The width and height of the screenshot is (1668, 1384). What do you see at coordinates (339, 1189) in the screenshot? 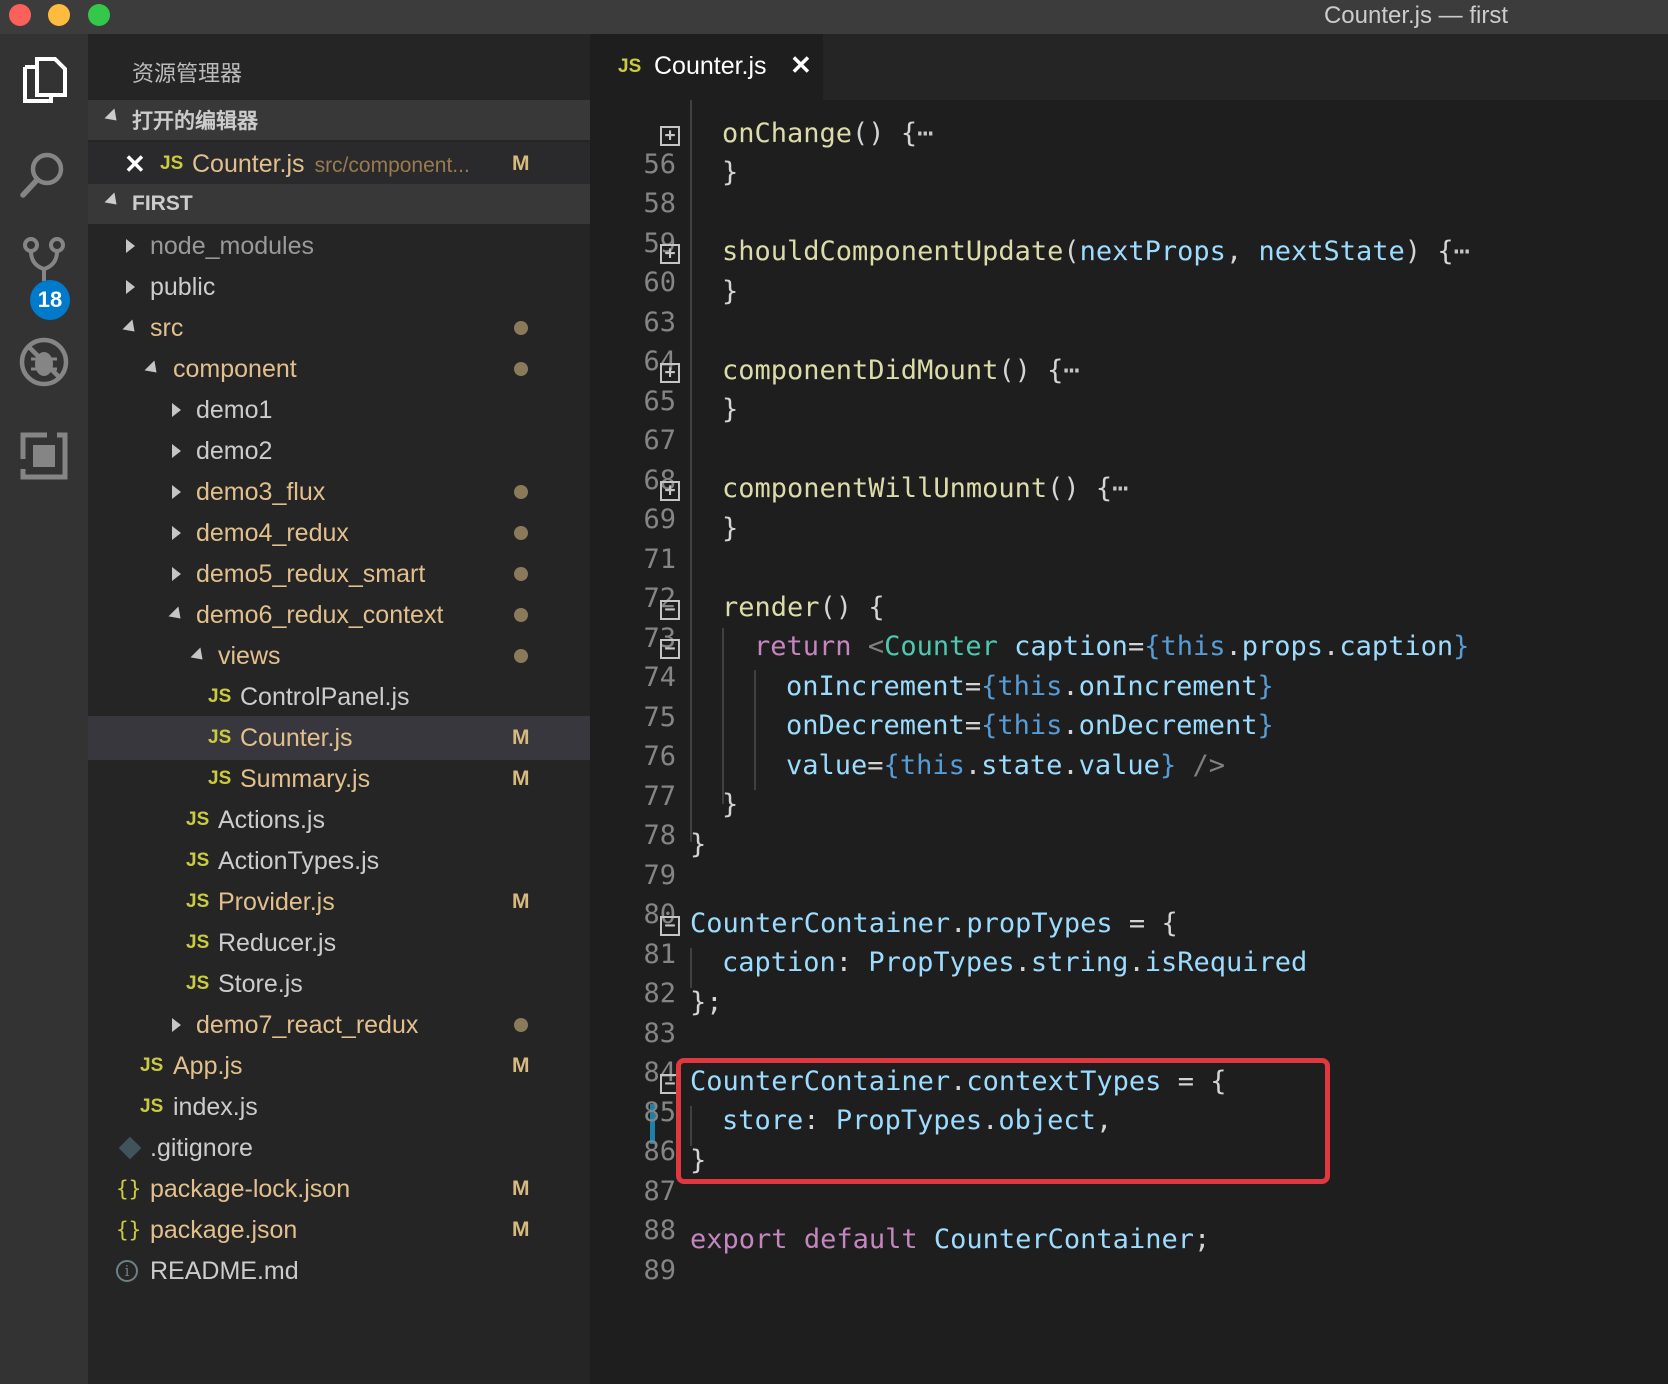
I see `tree-item-package-lock-json: {} package-lock.json M` at bounding box center [339, 1189].